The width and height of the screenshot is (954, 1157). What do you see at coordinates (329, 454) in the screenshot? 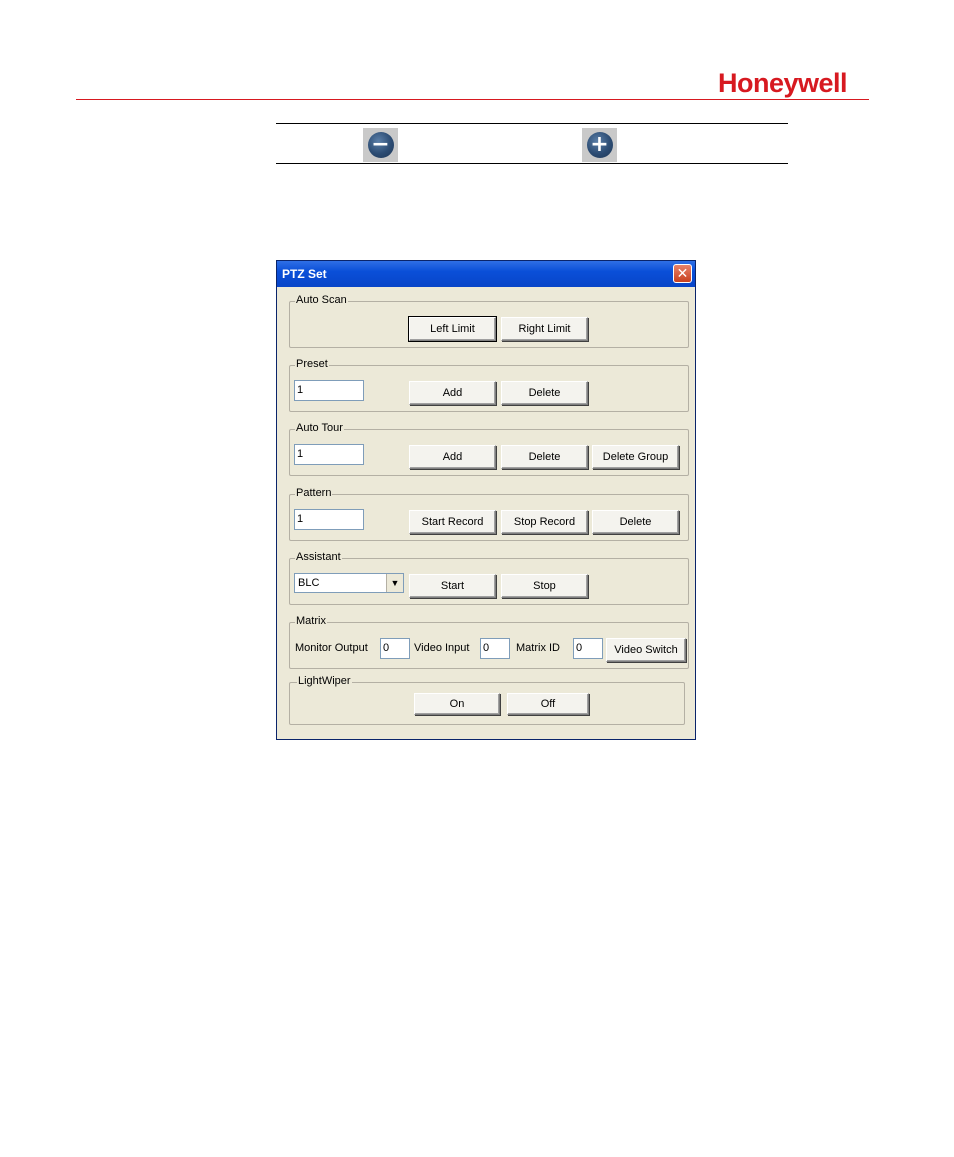
I see `auto-tour-number-input: 1` at bounding box center [329, 454].